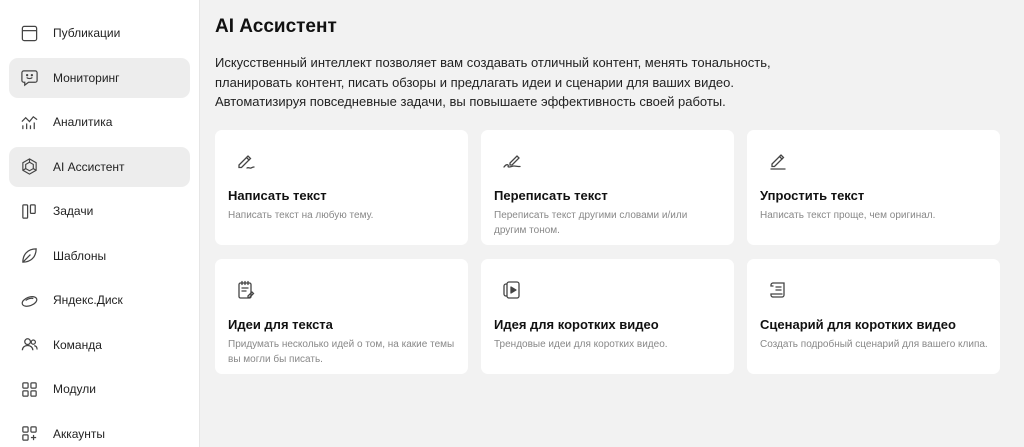  I want to click on sidebar-item-templates: Шаблоны, so click(99, 256).